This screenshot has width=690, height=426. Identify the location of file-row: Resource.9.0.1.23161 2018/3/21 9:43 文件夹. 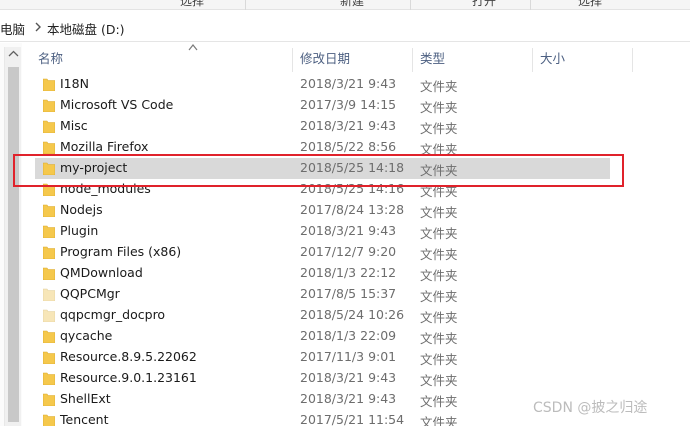
(322, 378).